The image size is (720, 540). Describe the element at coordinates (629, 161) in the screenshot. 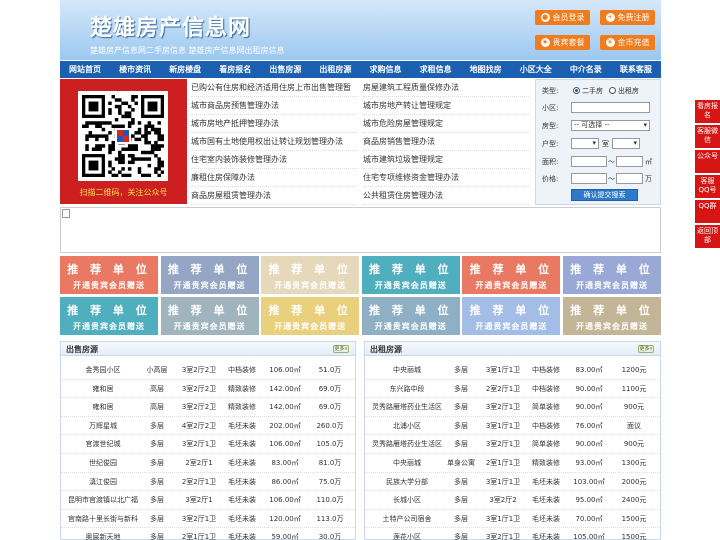

I see `area-max-input` at that location.